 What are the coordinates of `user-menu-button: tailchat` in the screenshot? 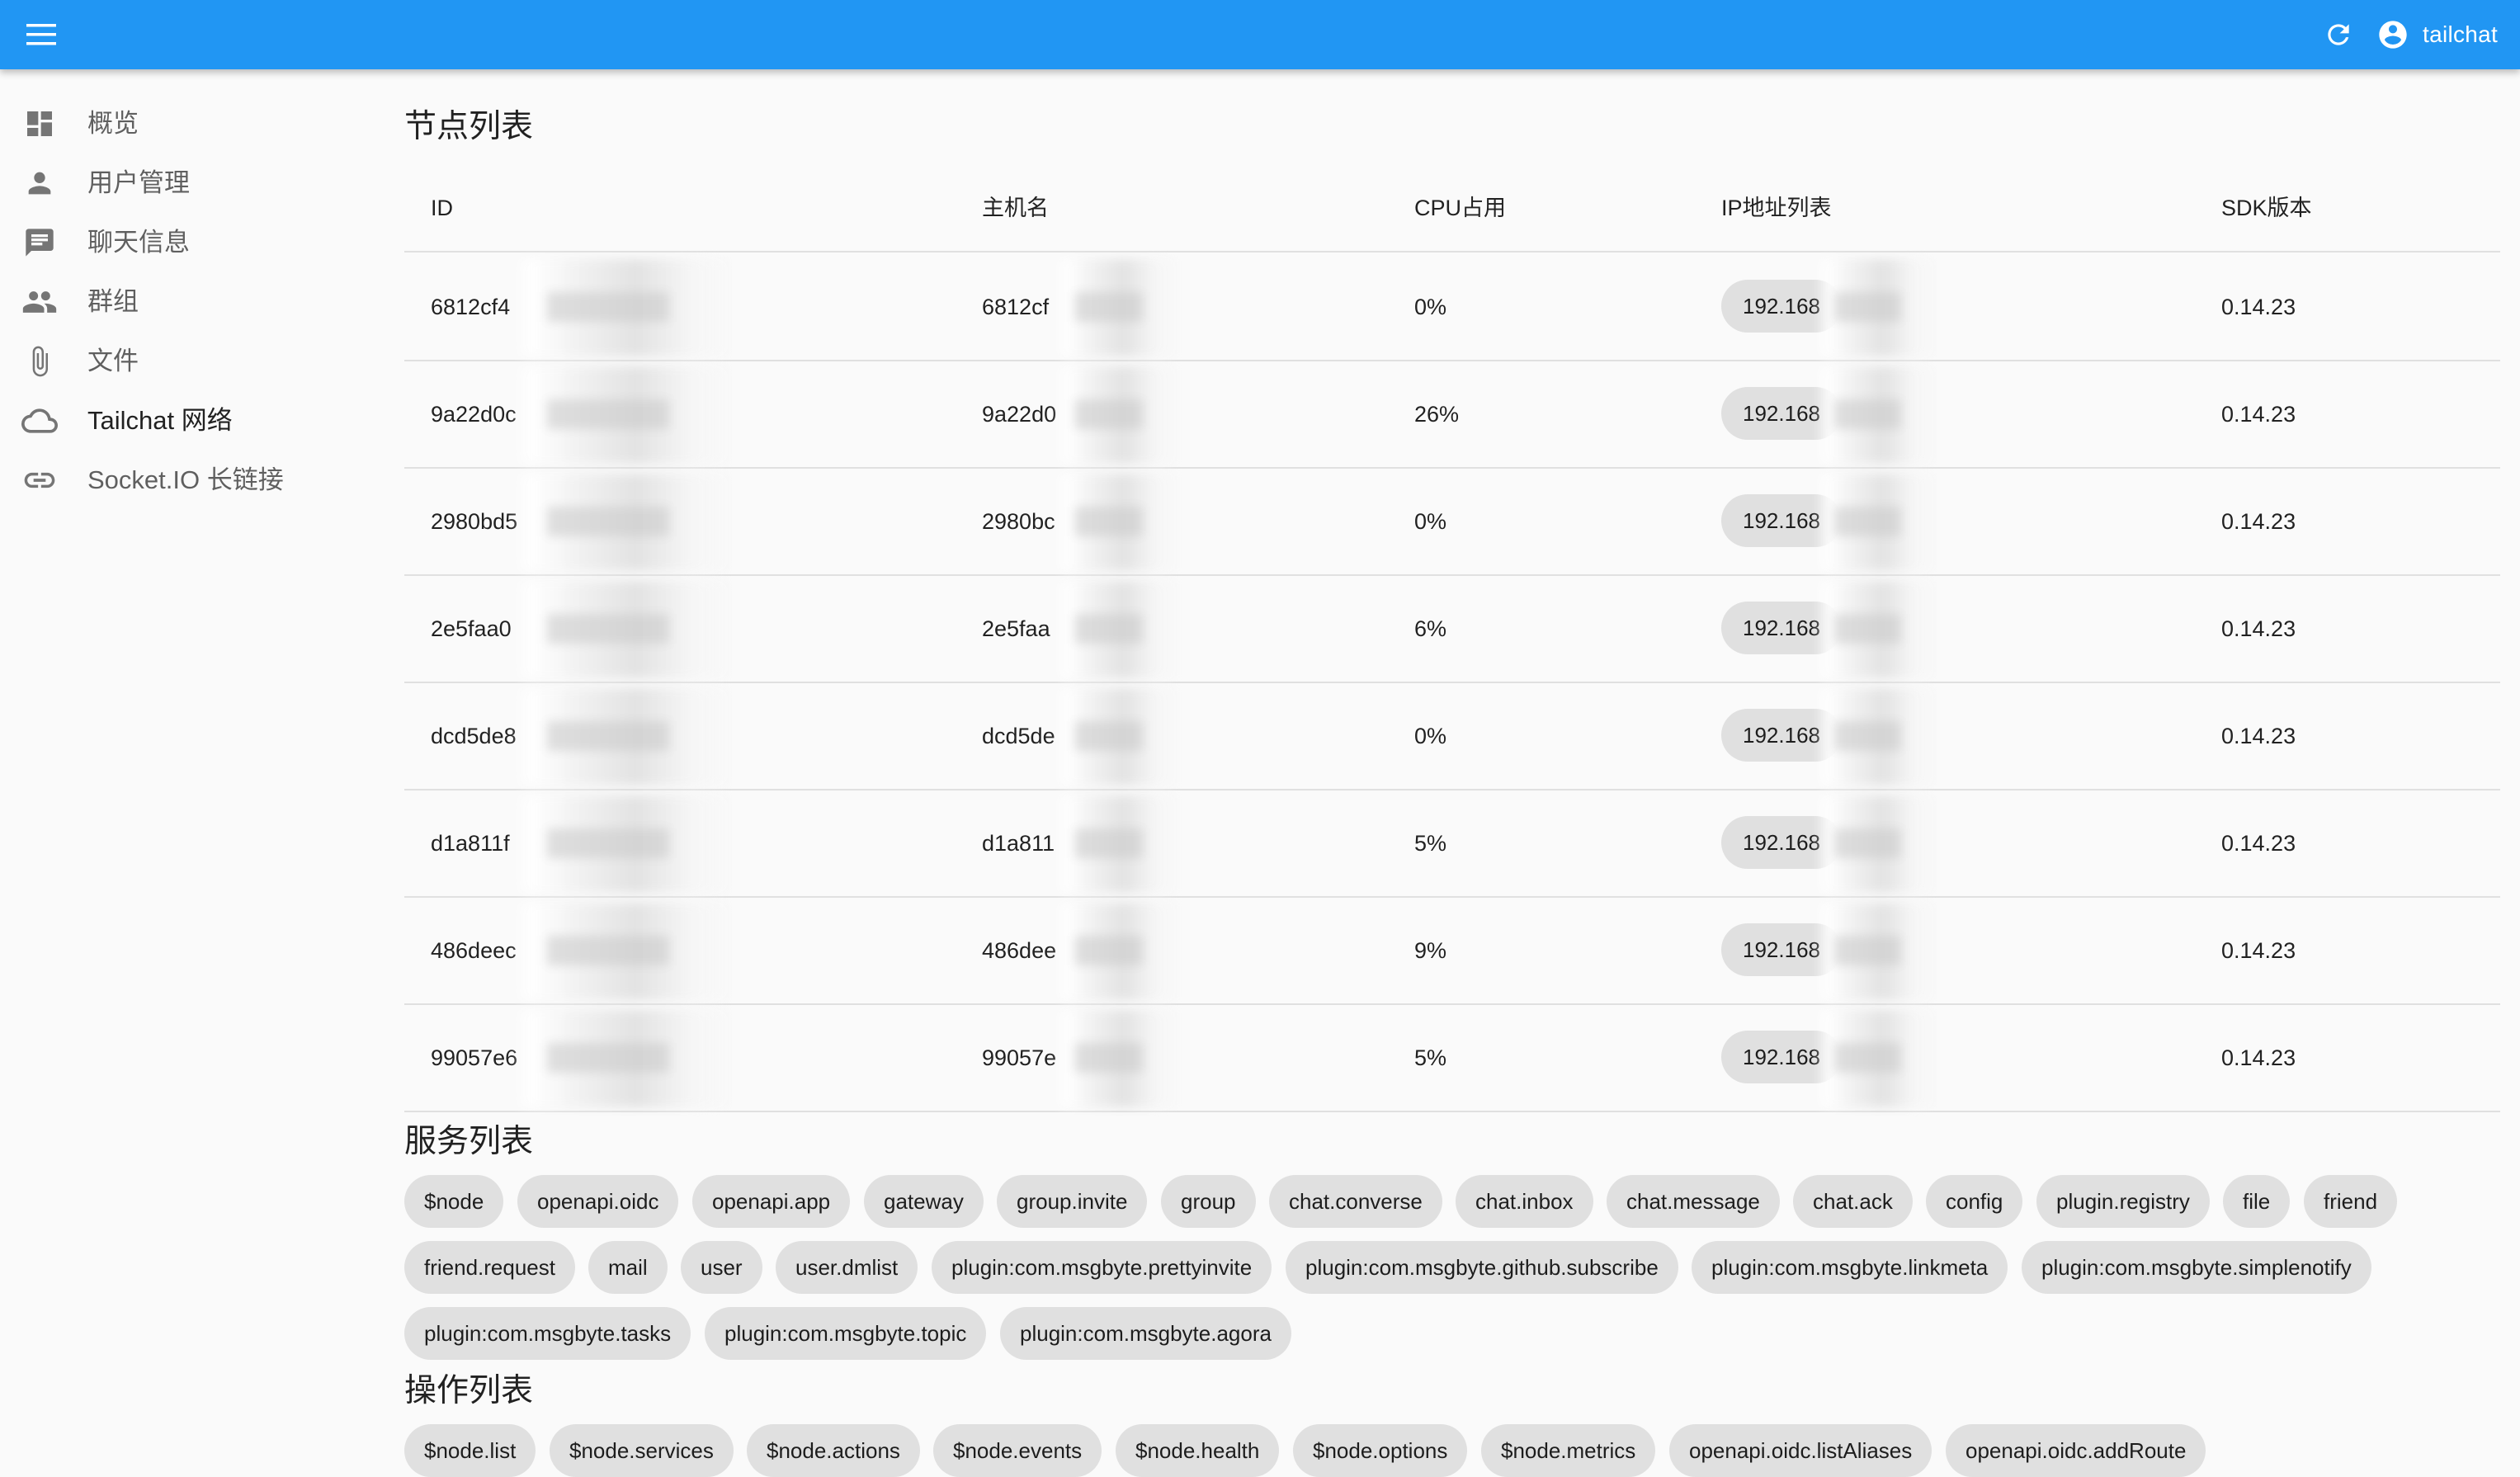 It's located at (2437, 35).